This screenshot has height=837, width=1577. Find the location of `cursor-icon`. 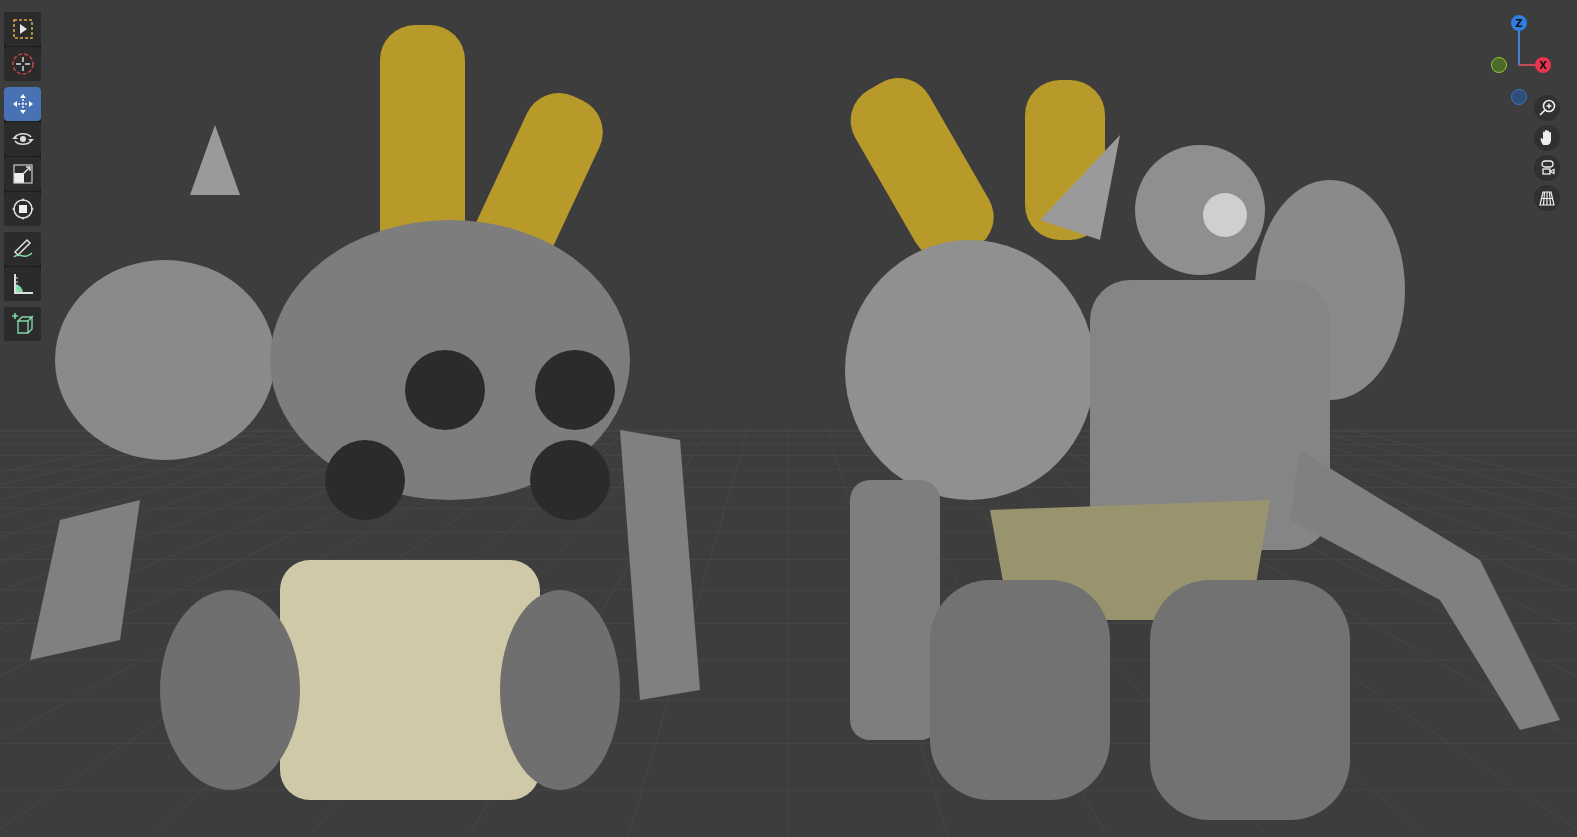

cursor-icon is located at coordinates (22, 64).